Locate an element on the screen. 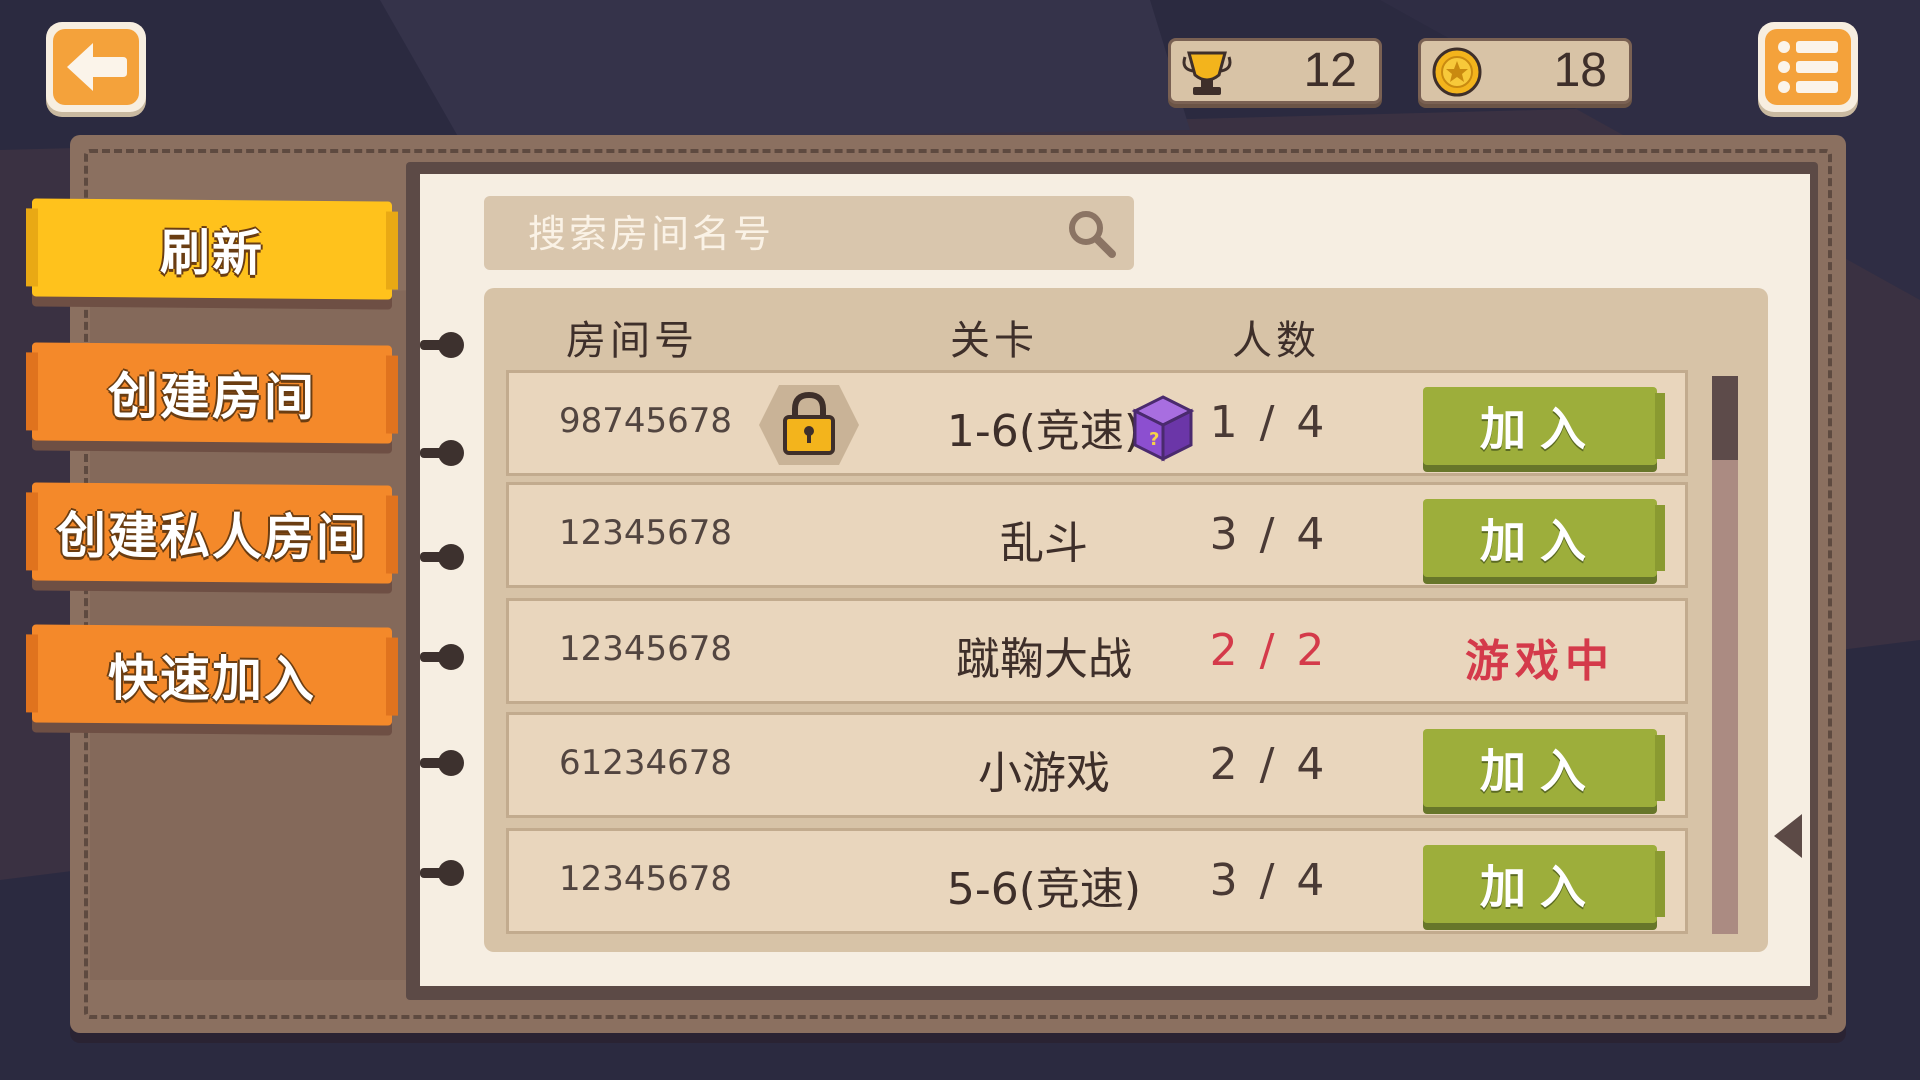 The height and width of the screenshot is (1080, 1920). in-game-status: 游戏中 is located at coordinates (1540, 661).